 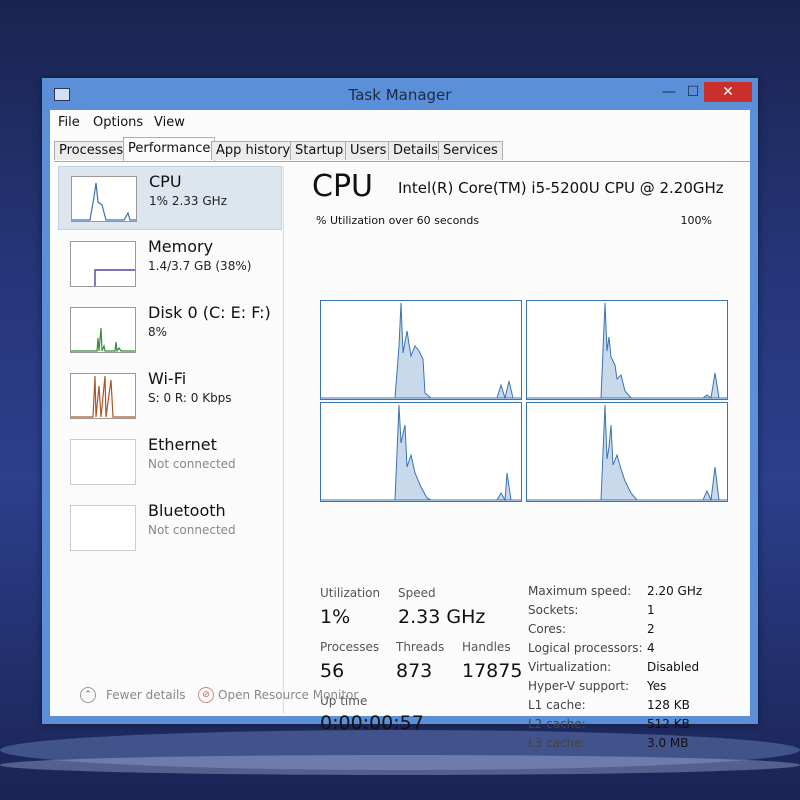 I want to click on tab-processes: Processes, so click(x=91, y=150).